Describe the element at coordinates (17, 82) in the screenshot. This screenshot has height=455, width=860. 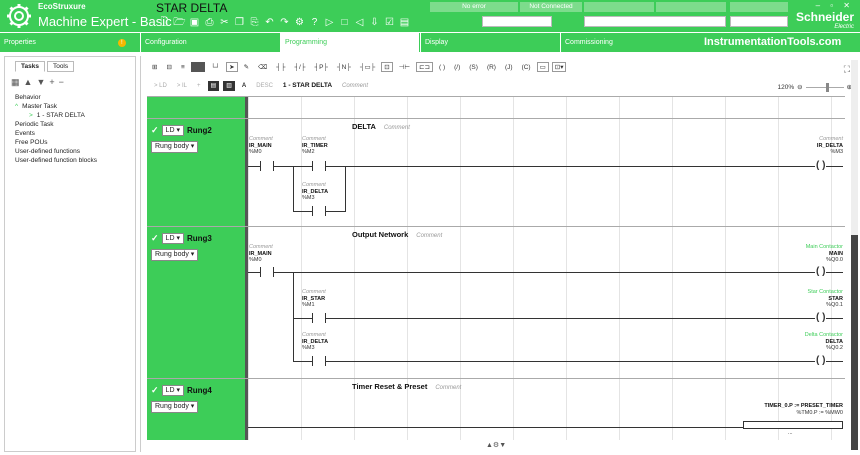
I see `tree-menu-icon: ▦` at that location.